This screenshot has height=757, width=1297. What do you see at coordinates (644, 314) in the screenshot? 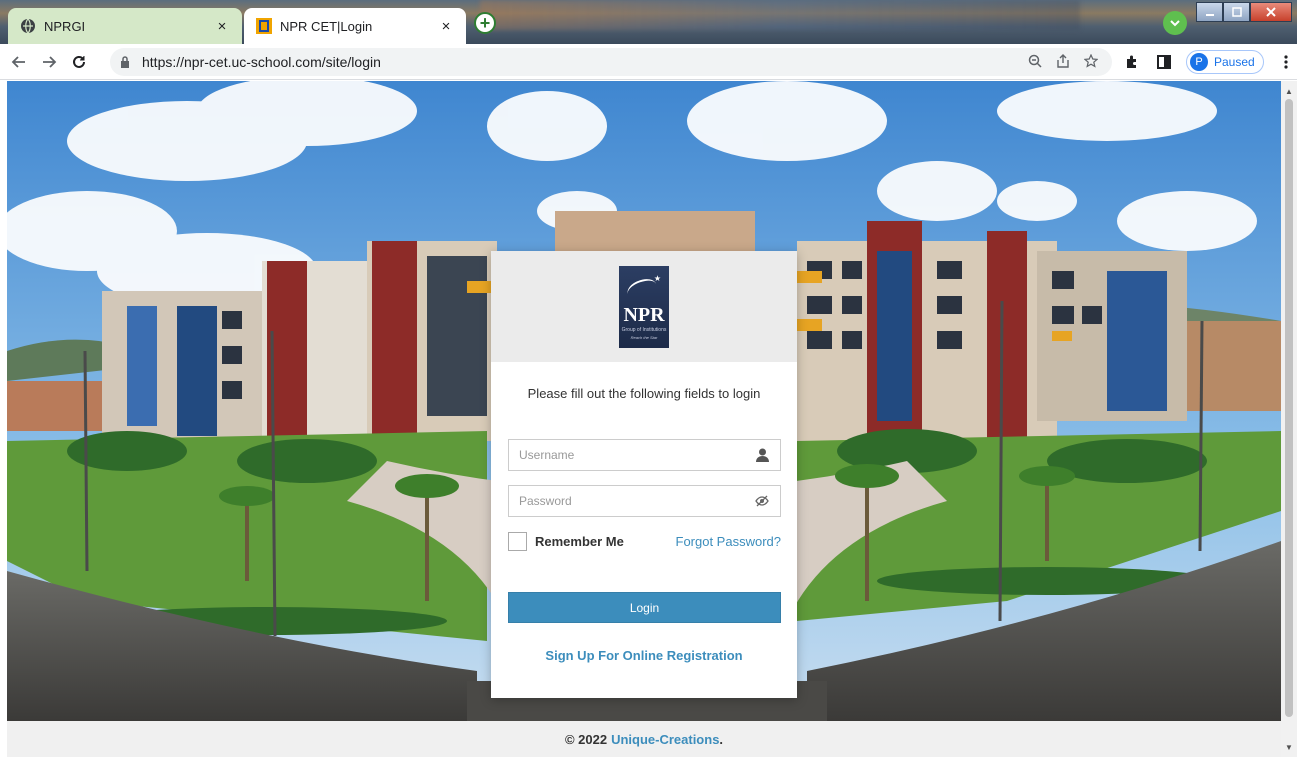
I see `logo-name: NPR` at bounding box center [644, 314].